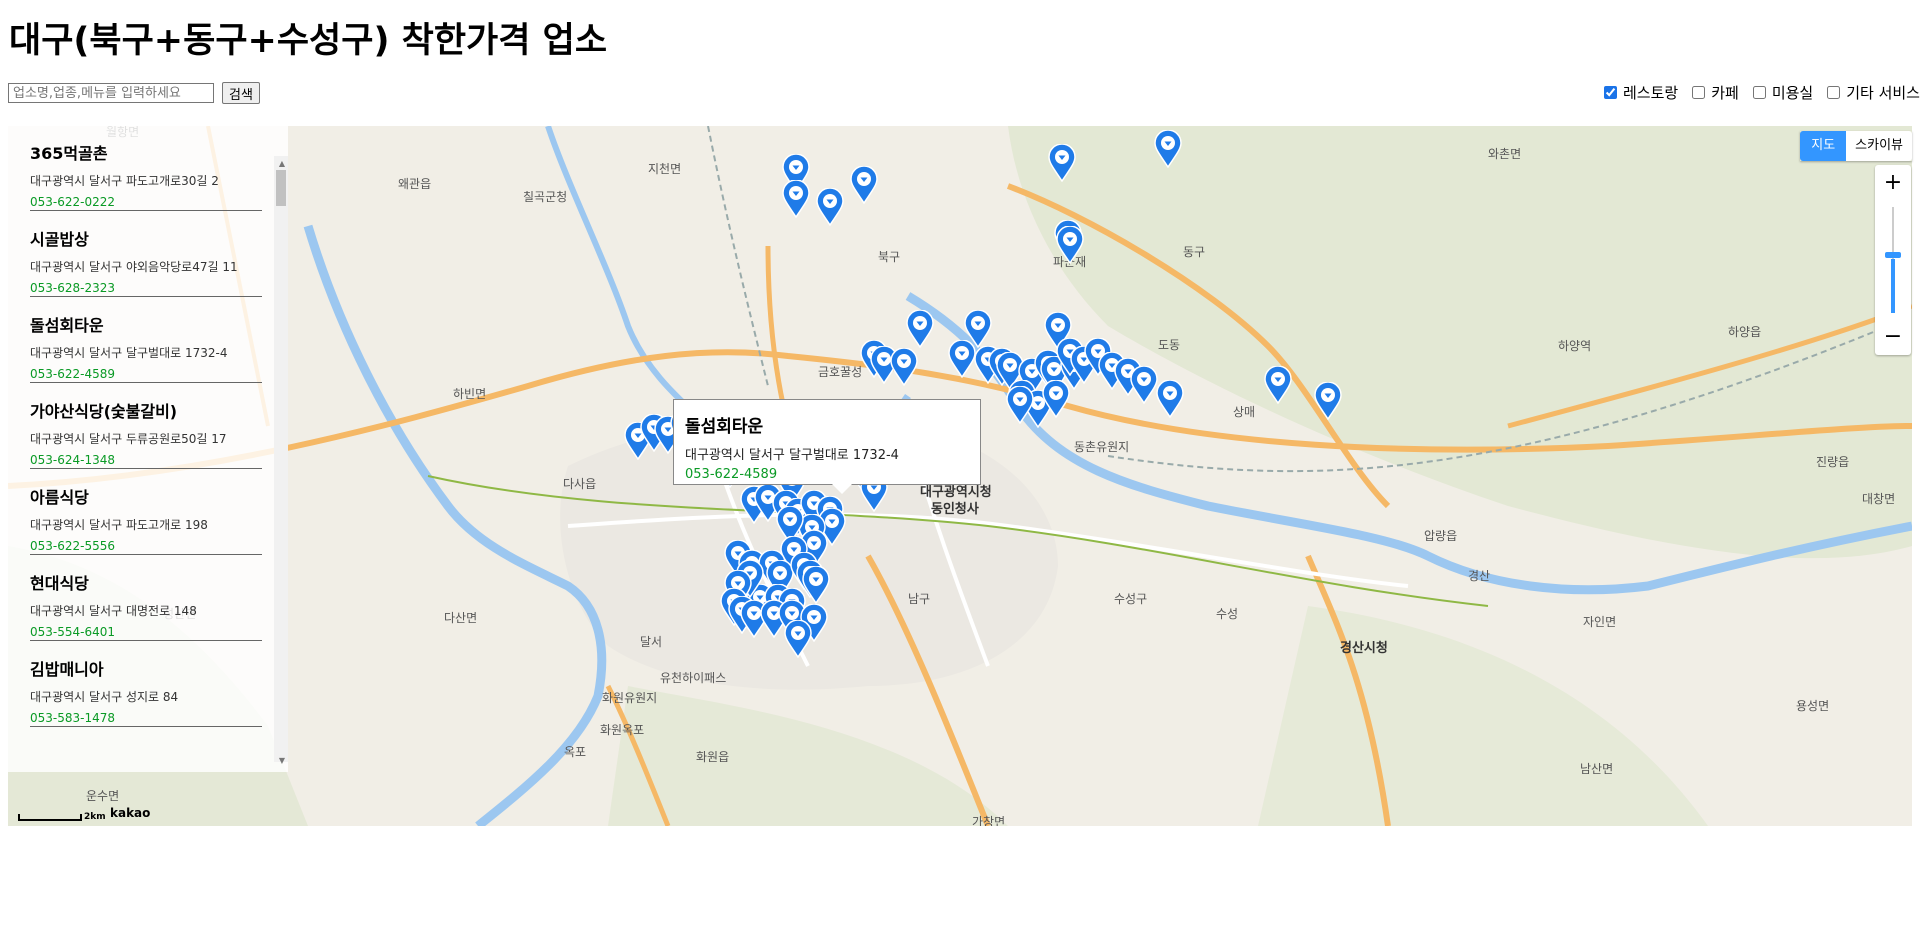 This screenshot has height=930, width=1920. Describe the element at coordinates (1599, 622) in the screenshot. I see `svg-text: 자인면` at that location.